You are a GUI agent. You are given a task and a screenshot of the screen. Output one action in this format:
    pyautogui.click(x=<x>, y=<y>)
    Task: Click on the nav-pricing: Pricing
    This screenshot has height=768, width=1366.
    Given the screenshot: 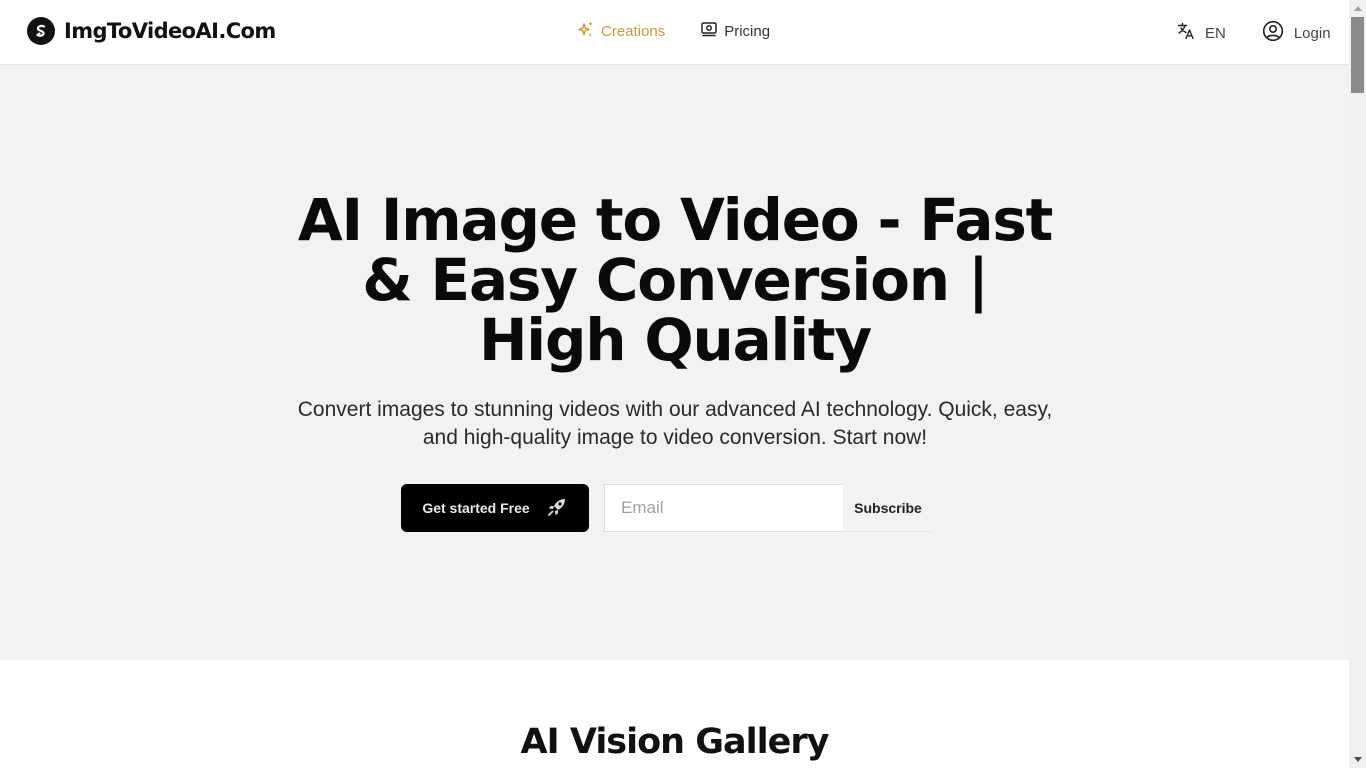 What is the action you would take?
    pyautogui.click(x=735, y=31)
    